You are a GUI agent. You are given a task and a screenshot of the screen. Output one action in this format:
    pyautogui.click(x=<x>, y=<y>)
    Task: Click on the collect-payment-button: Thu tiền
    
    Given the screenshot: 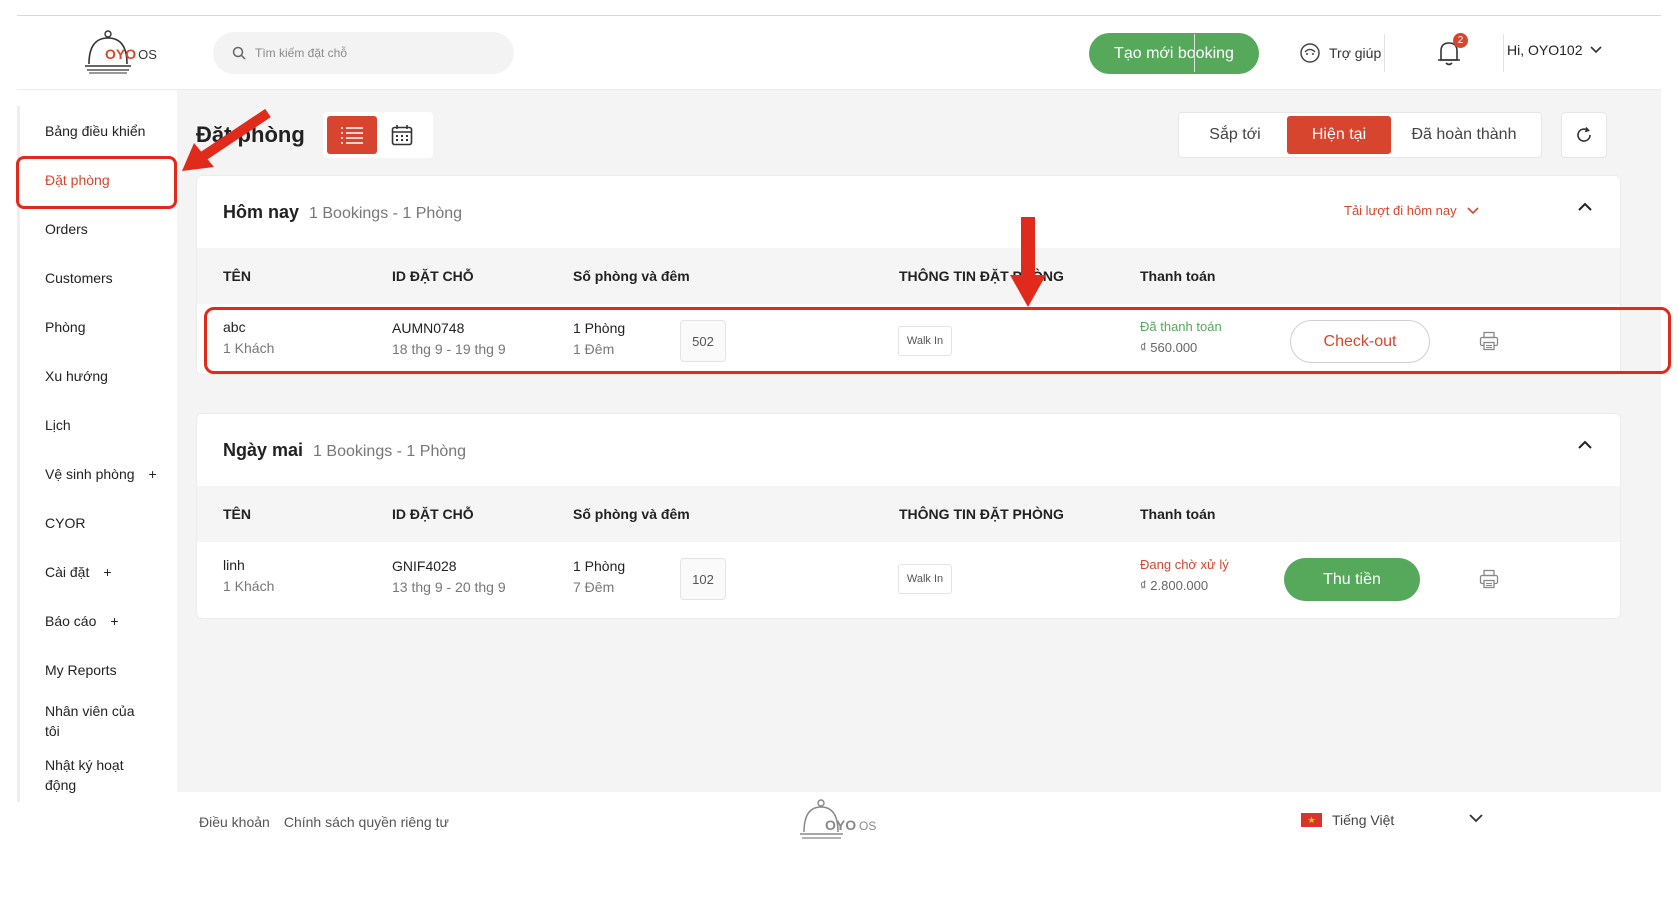 What is the action you would take?
    pyautogui.click(x=1352, y=579)
    